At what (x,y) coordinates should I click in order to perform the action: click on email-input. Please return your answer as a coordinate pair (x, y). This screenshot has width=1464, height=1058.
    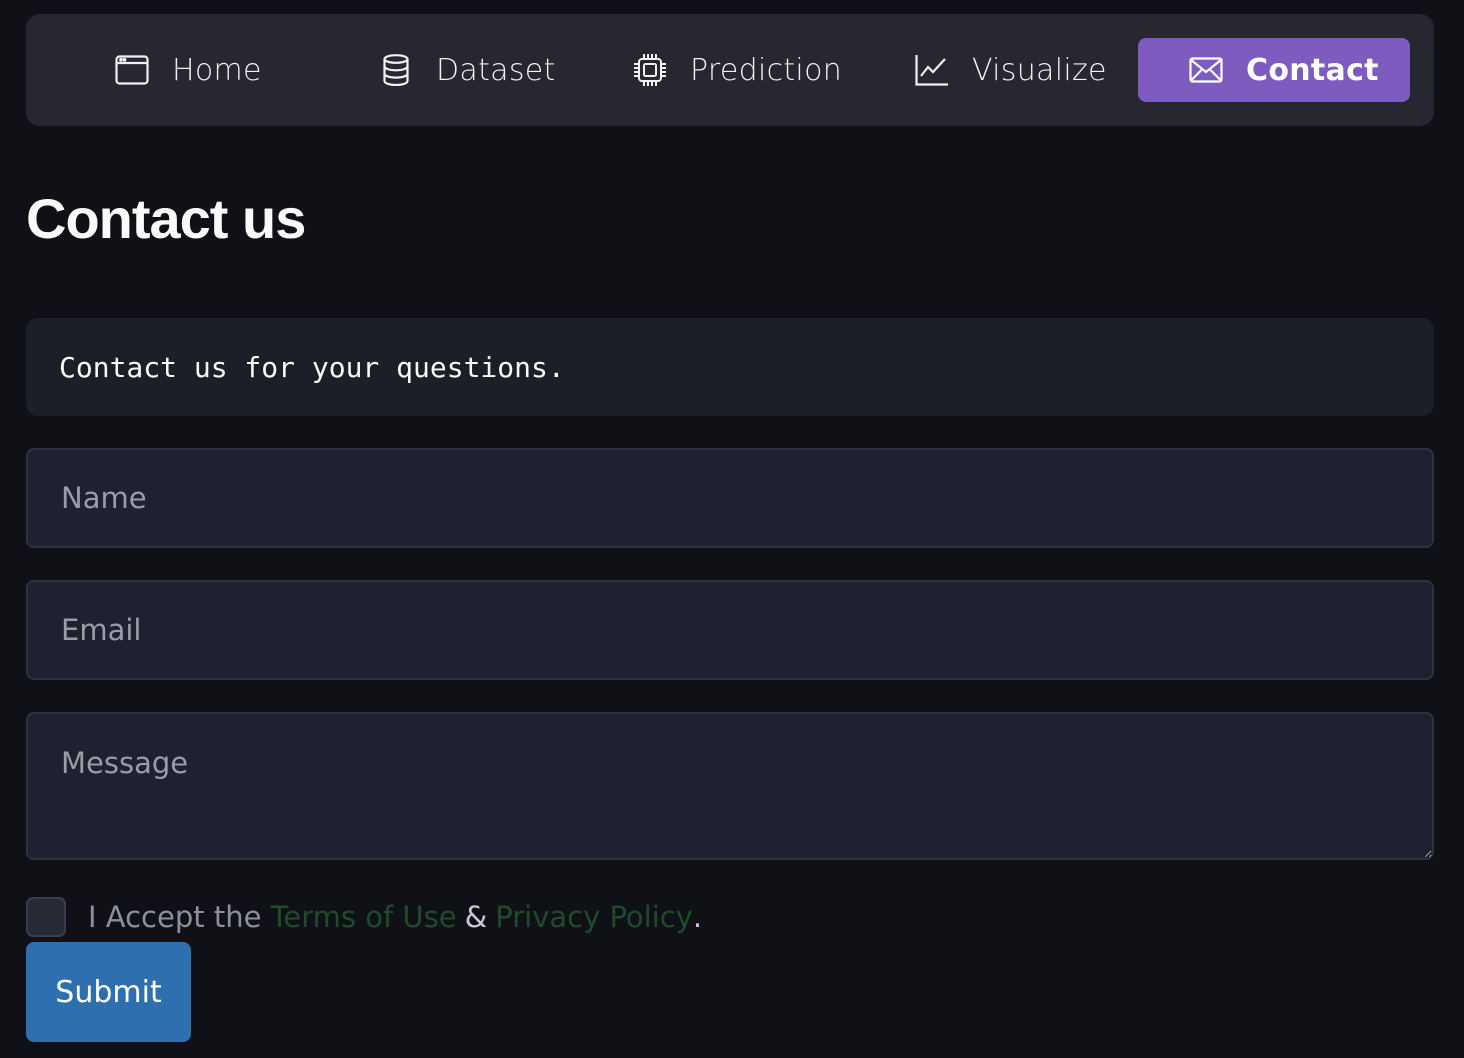
    Looking at the image, I should click on (730, 630).